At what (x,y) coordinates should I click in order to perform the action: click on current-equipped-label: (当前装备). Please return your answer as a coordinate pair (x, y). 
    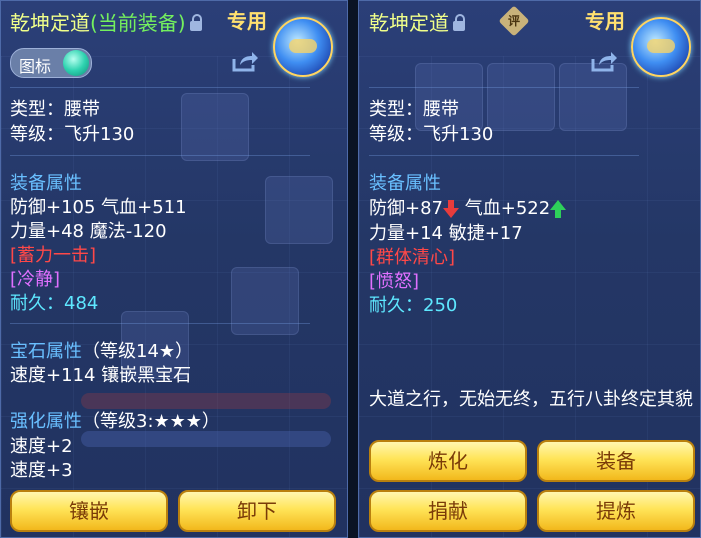
    Looking at the image, I should click on (138, 23).